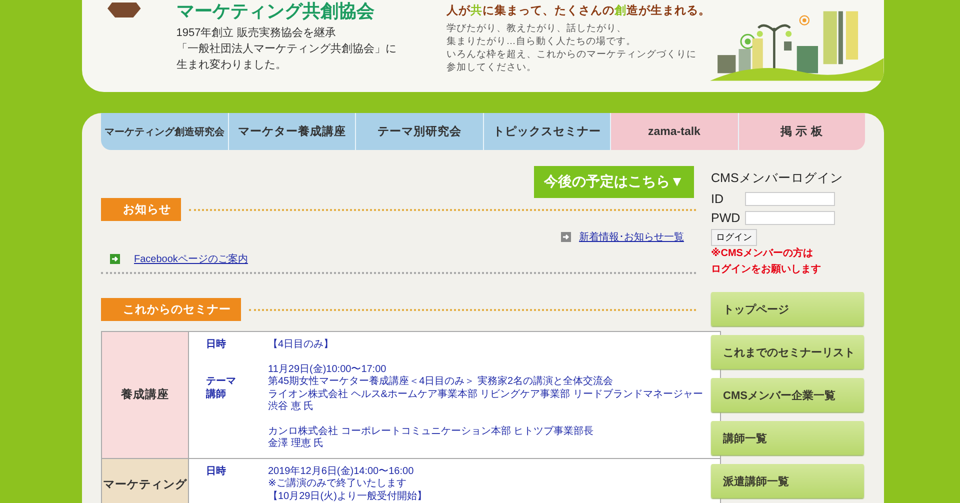 The height and width of the screenshot is (503, 960). Describe the element at coordinates (541, 41) in the screenshot. I see `description-text: 集まりたがり…自ら動く人たちの場です。` at that location.